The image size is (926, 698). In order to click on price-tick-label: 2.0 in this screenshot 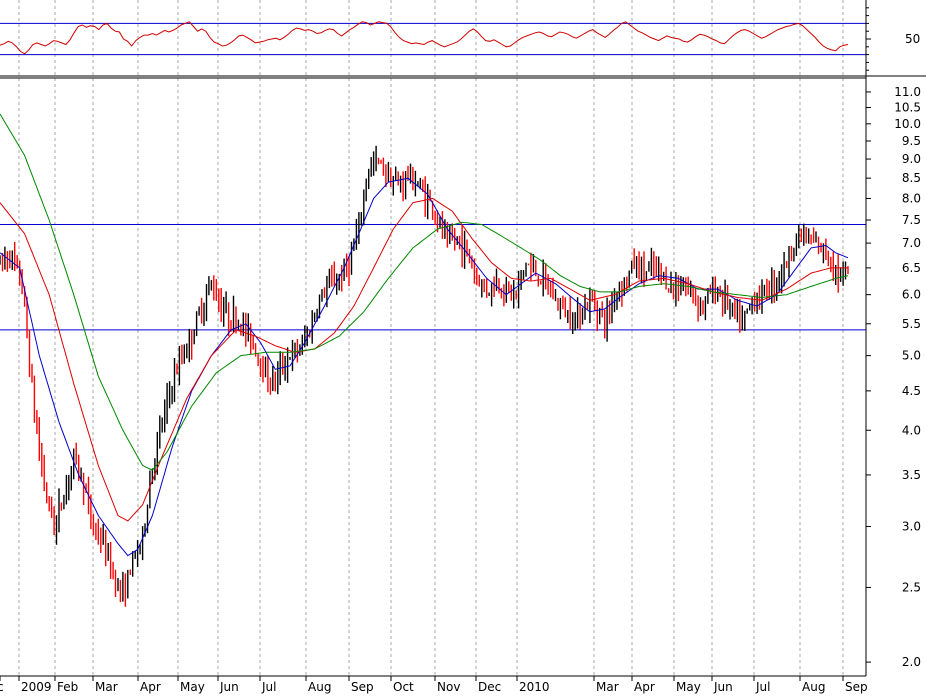, I will do `click(911, 662)`.